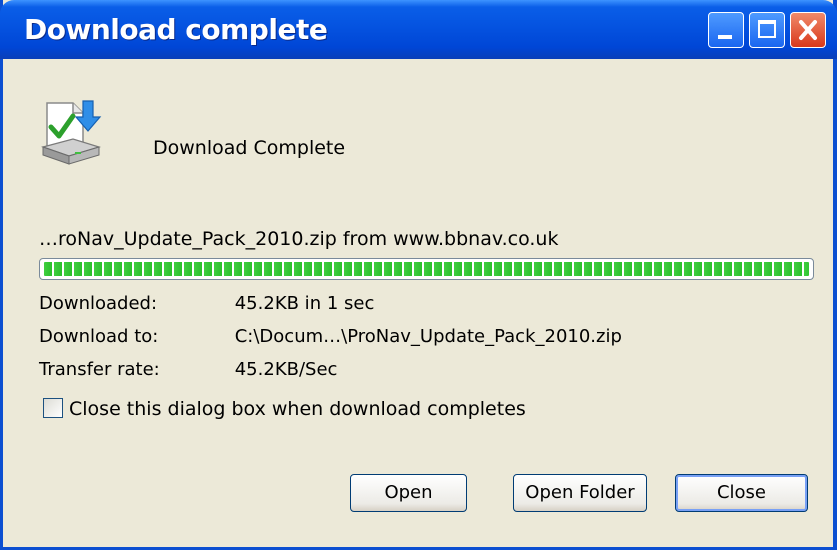 The width and height of the screenshot is (837, 550). I want to click on close-button: Close, so click(741, 493).